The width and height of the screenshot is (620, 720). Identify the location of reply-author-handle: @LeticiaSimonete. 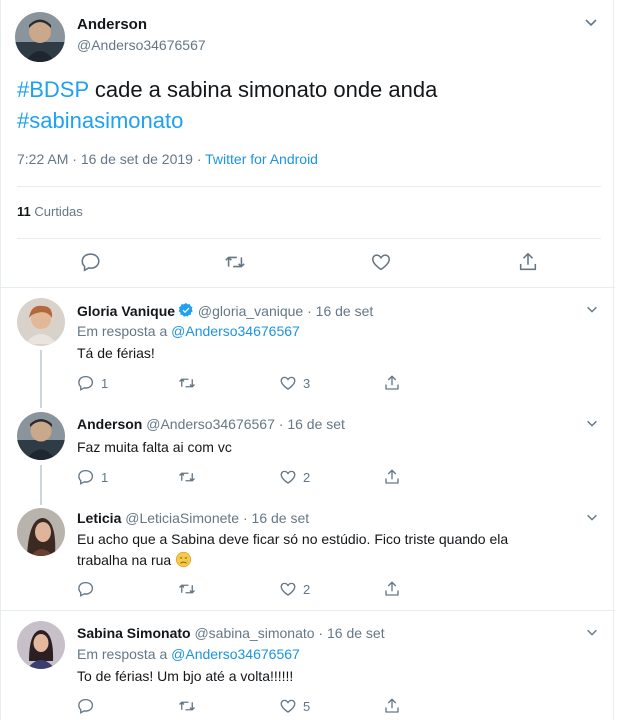
(182, 518).